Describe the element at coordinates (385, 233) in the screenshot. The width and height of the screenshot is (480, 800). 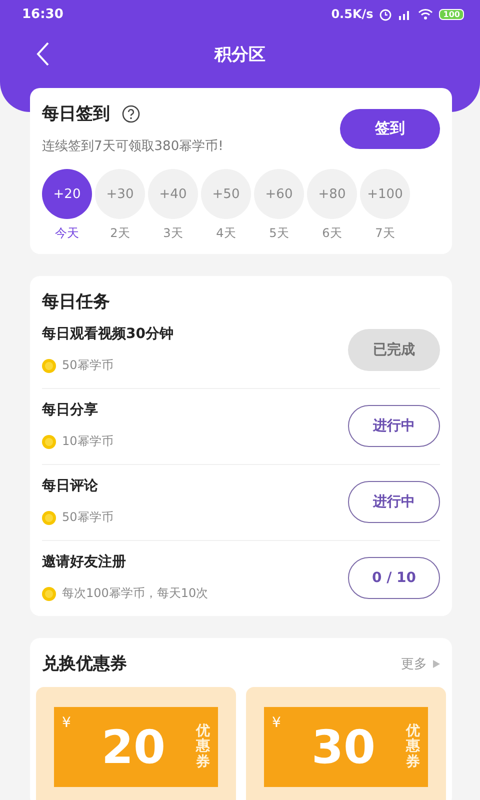
I see `day-label: 7天` at that location.